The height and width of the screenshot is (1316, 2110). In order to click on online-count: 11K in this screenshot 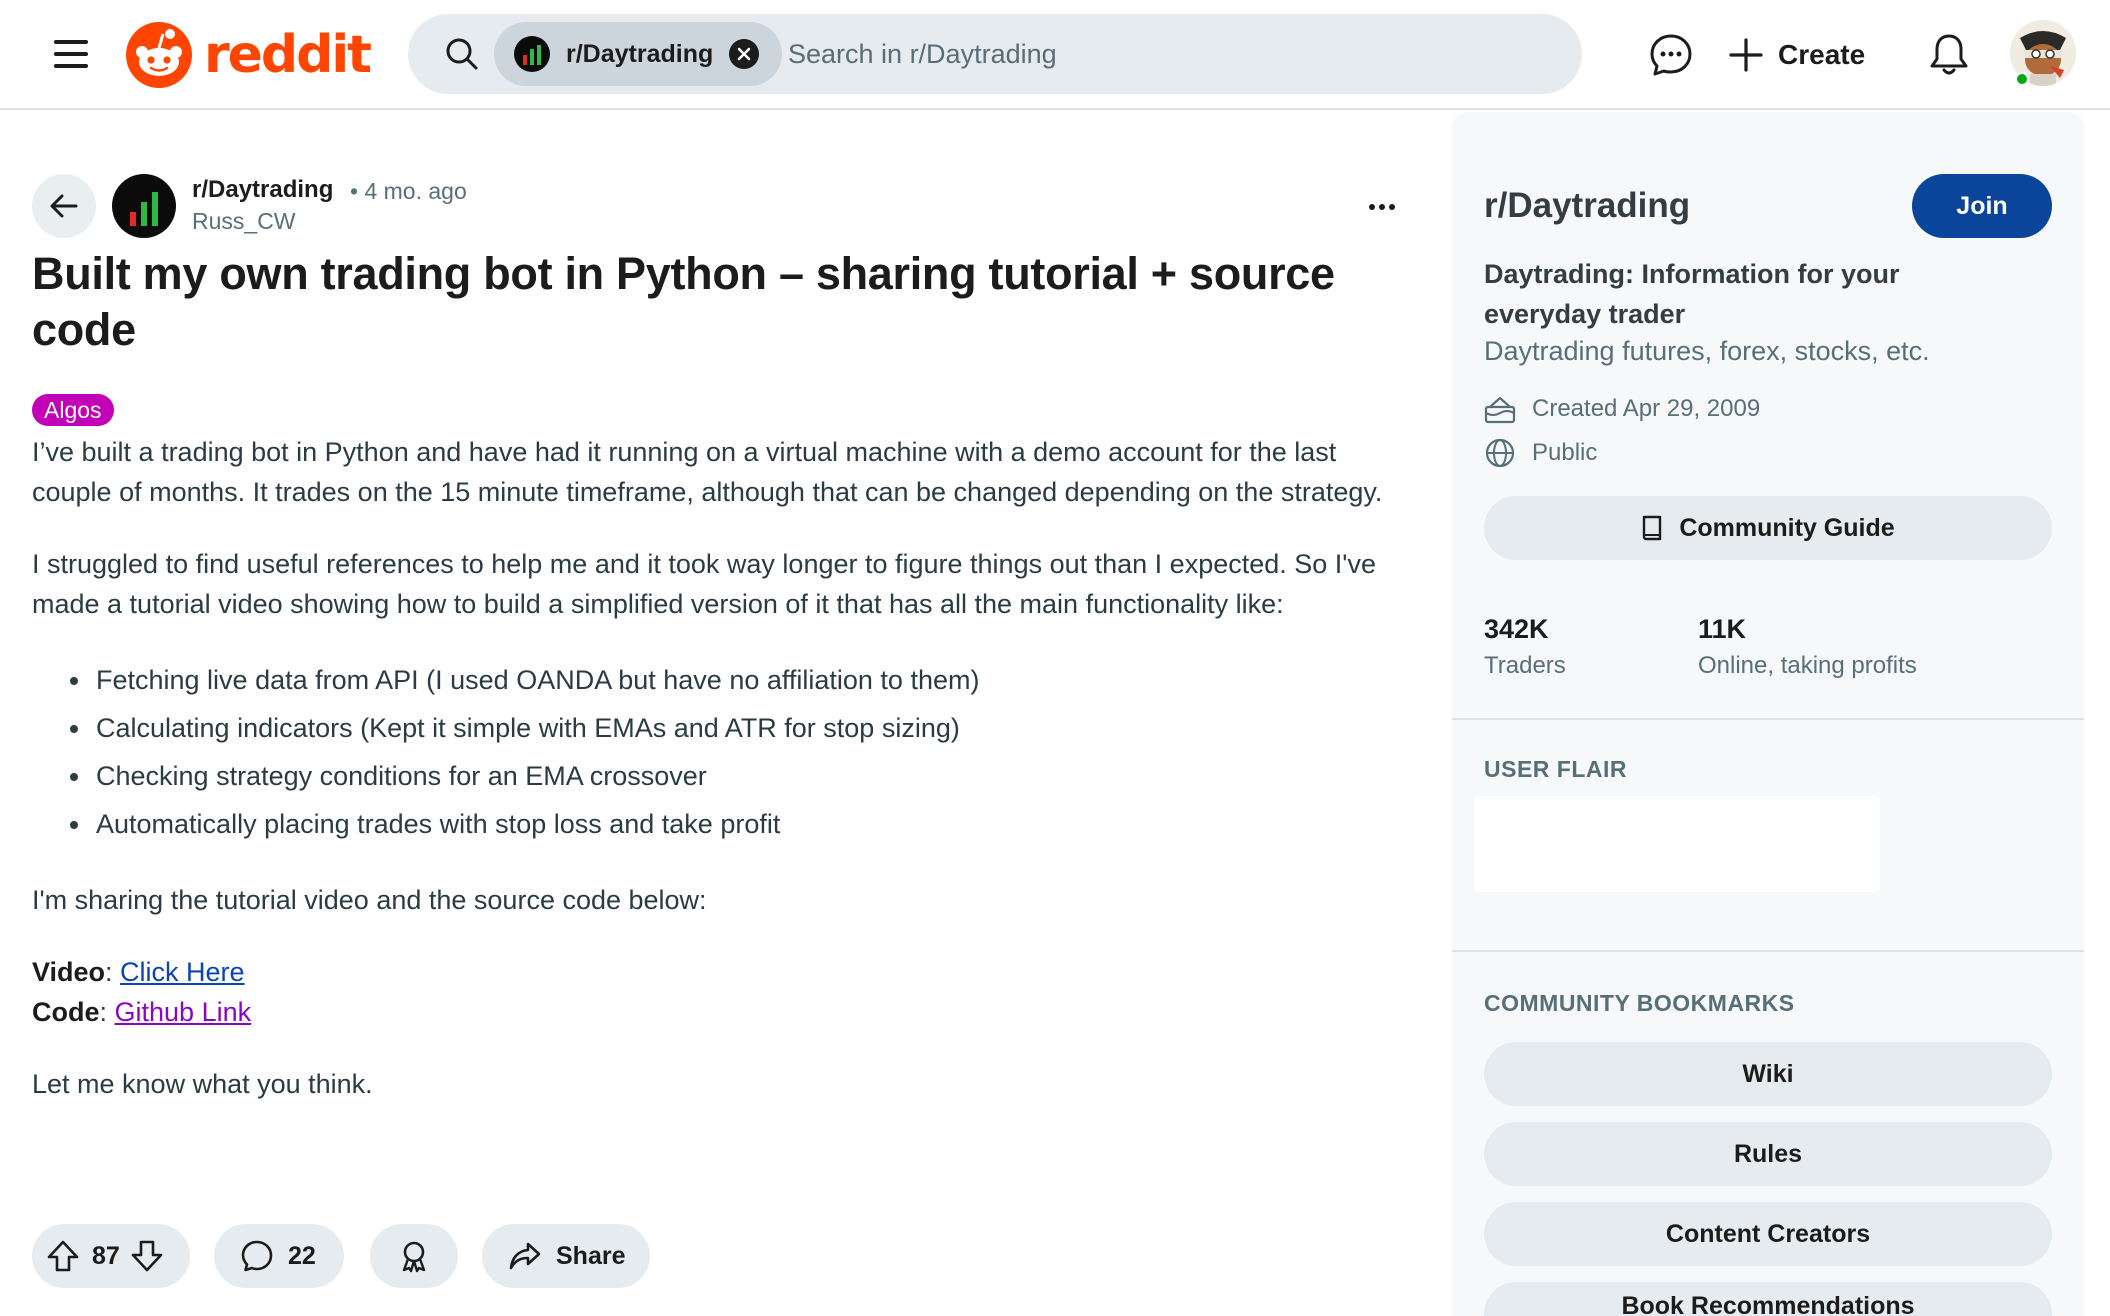, I will do `click(1722, 629)`.